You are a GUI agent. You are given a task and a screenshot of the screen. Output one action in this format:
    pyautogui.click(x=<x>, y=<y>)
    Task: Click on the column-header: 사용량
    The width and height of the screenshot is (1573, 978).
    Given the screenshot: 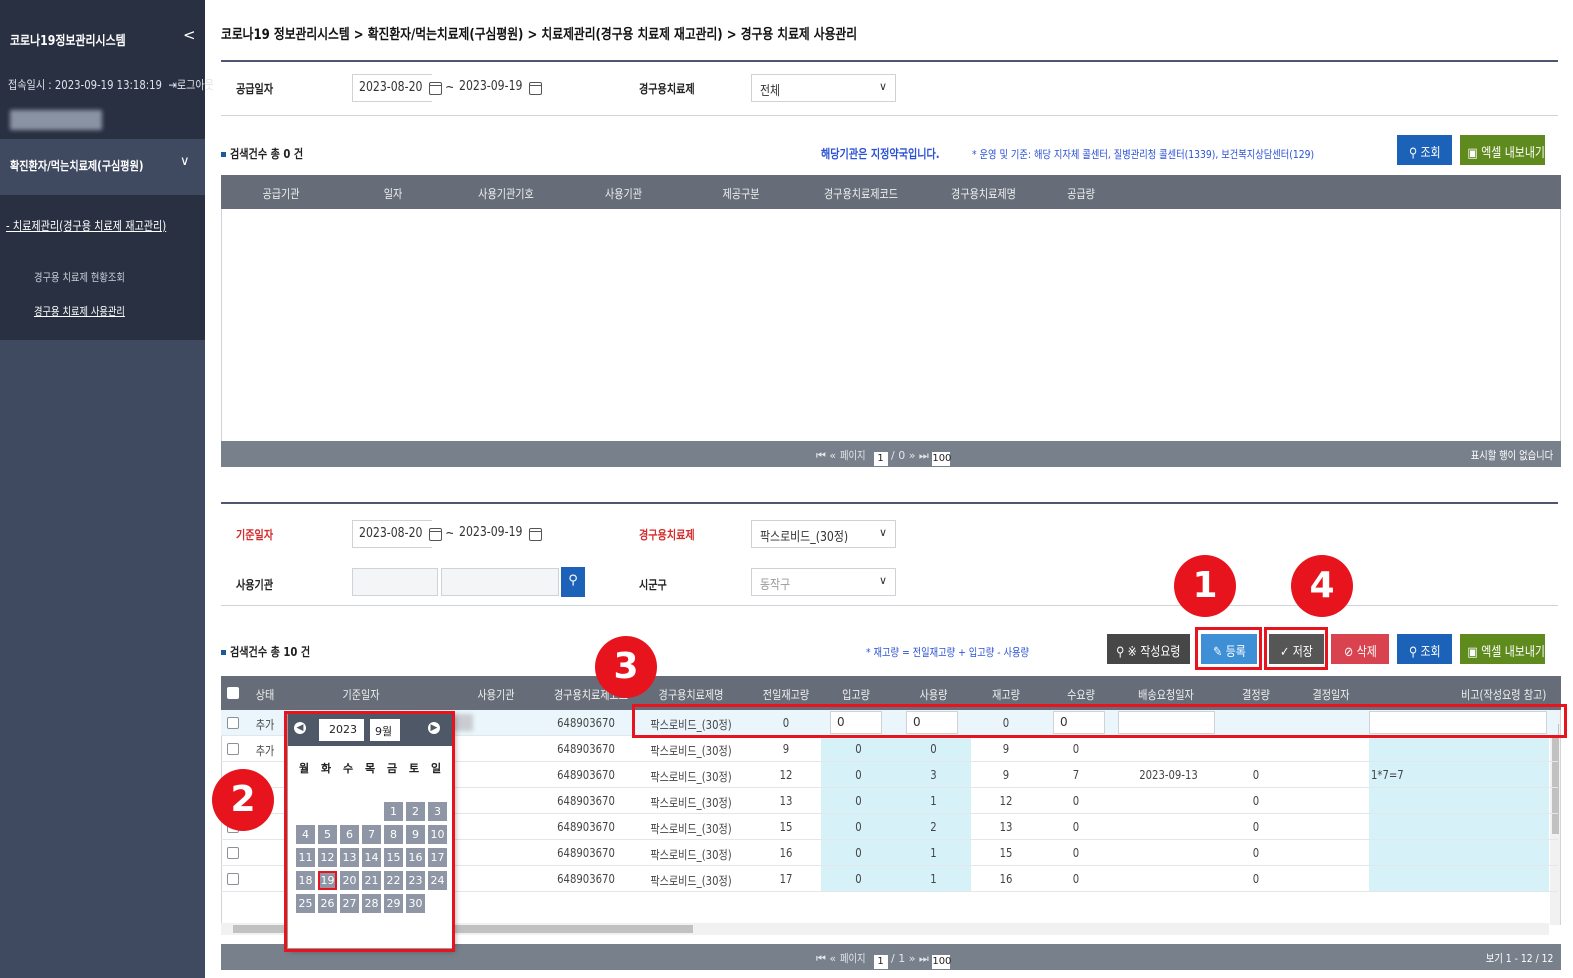 What is the action you would take?
    pyautogui.click(x=933, y=694)
    